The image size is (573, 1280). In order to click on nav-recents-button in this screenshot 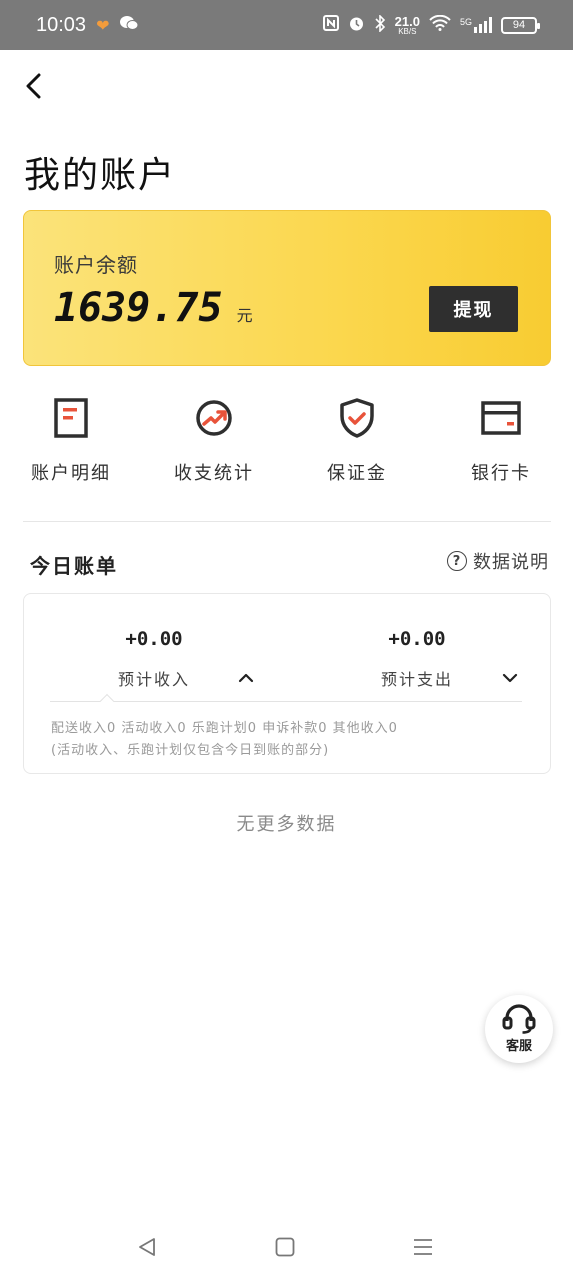, I will do `click(423, 1247)`.